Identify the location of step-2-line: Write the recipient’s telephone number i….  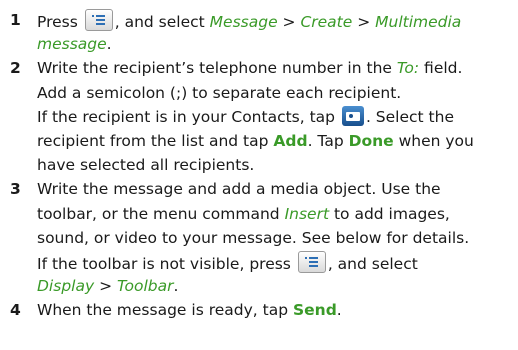
(249, 68).